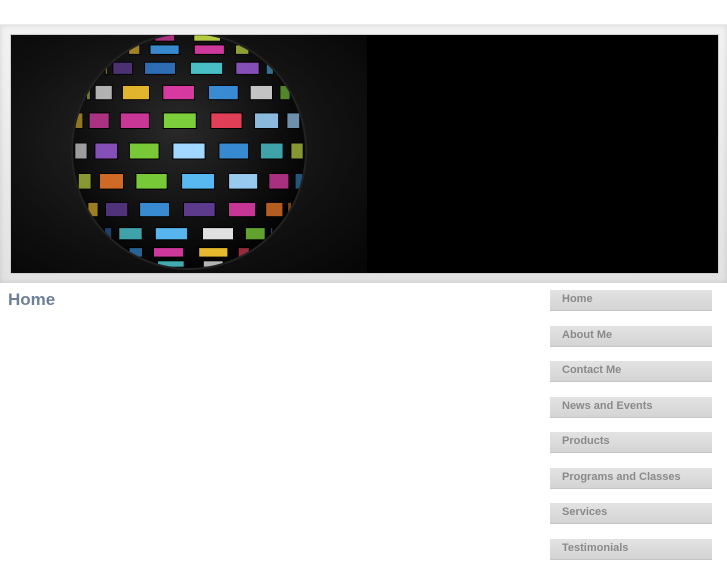  I want to click on nav-item-testimonials: Testimonials, so click(631, 549).